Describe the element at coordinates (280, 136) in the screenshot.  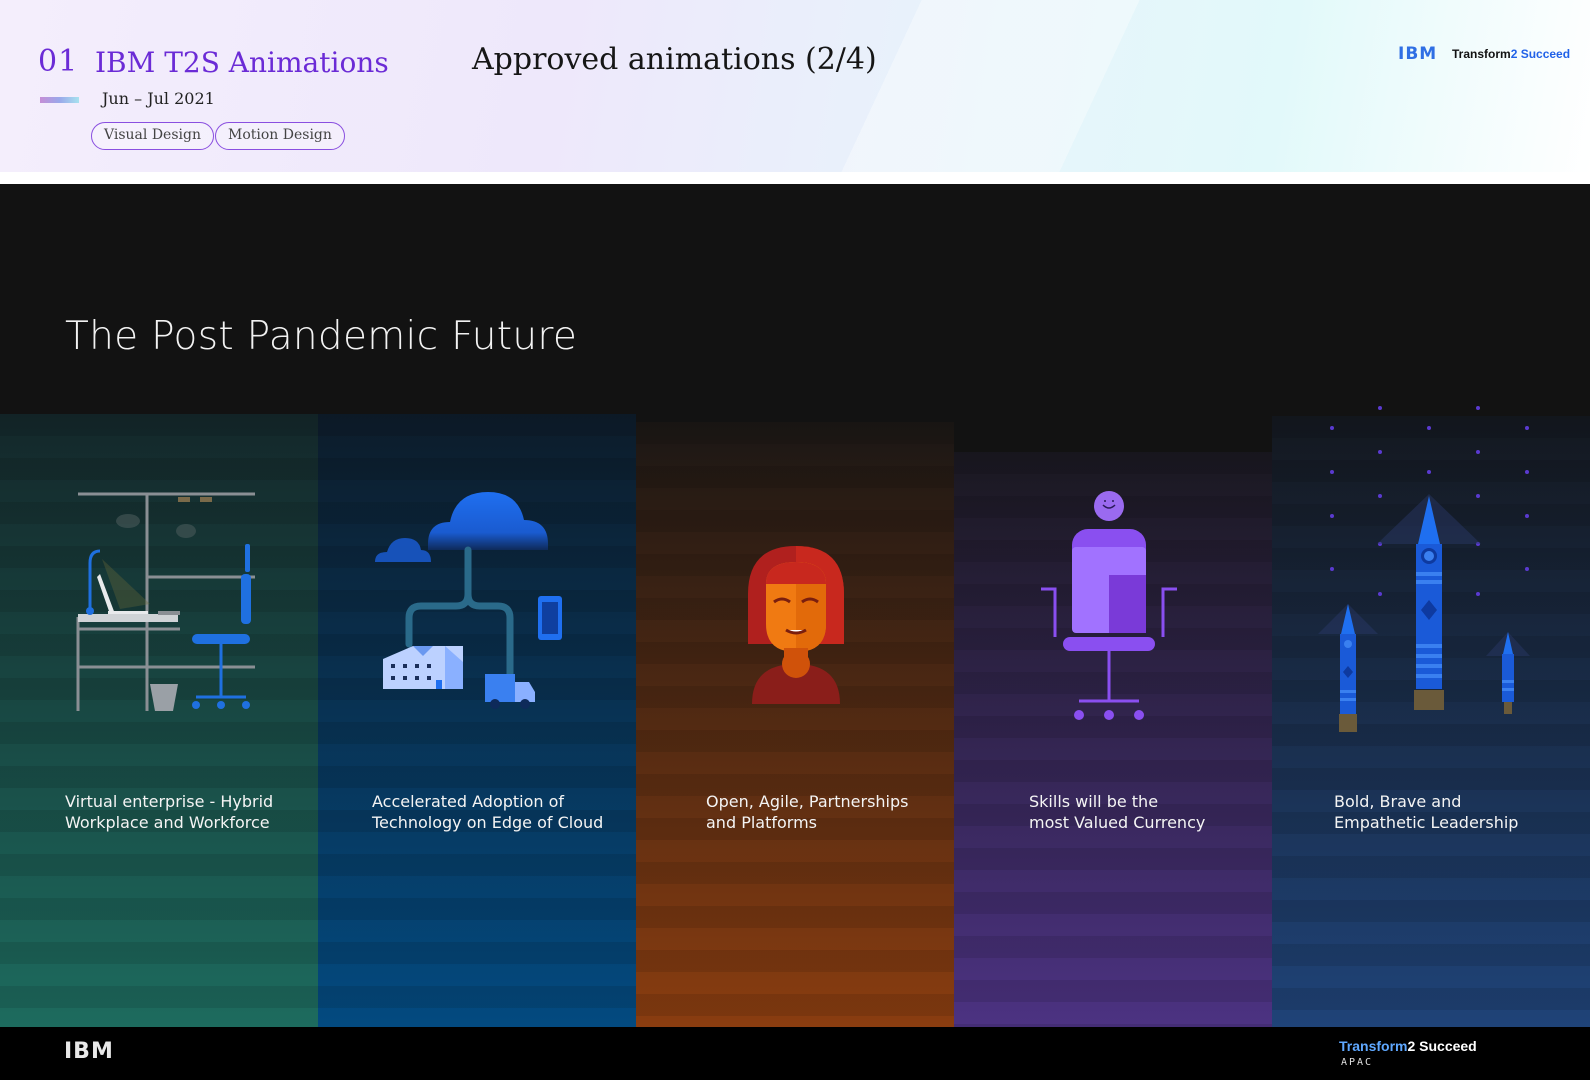
I see `tag-motion-design: Motion Design` at that location.